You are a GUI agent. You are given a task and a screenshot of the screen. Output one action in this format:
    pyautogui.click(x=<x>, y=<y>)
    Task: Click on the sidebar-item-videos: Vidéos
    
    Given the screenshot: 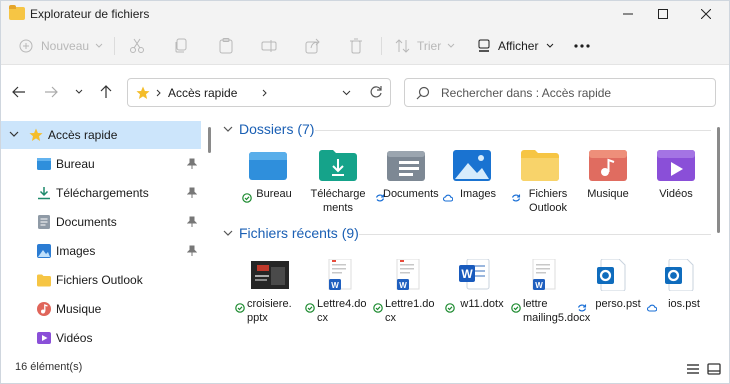 What is the action you would take?
    pyautogui.click(x=101, y=338)
    